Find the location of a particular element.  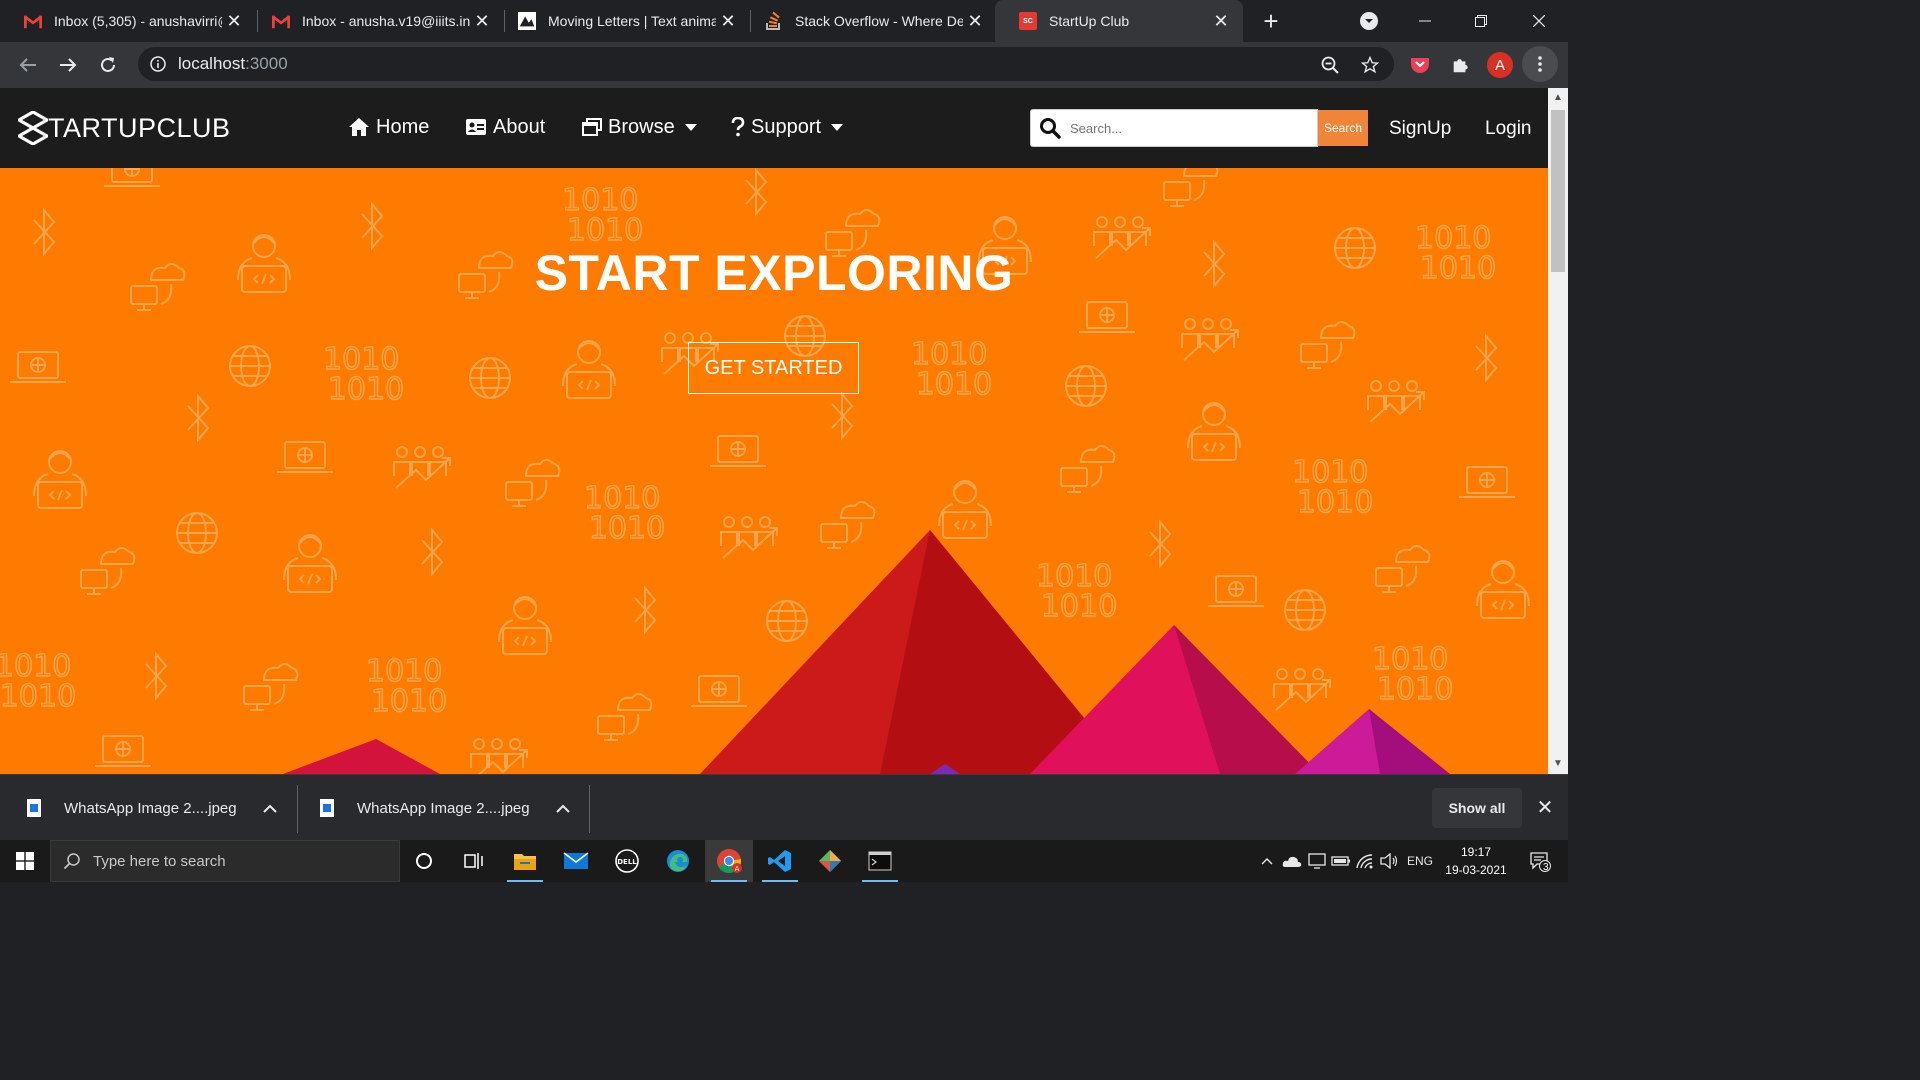

scroll-down-icon: ▼ is located at coordinates (1558, 764).